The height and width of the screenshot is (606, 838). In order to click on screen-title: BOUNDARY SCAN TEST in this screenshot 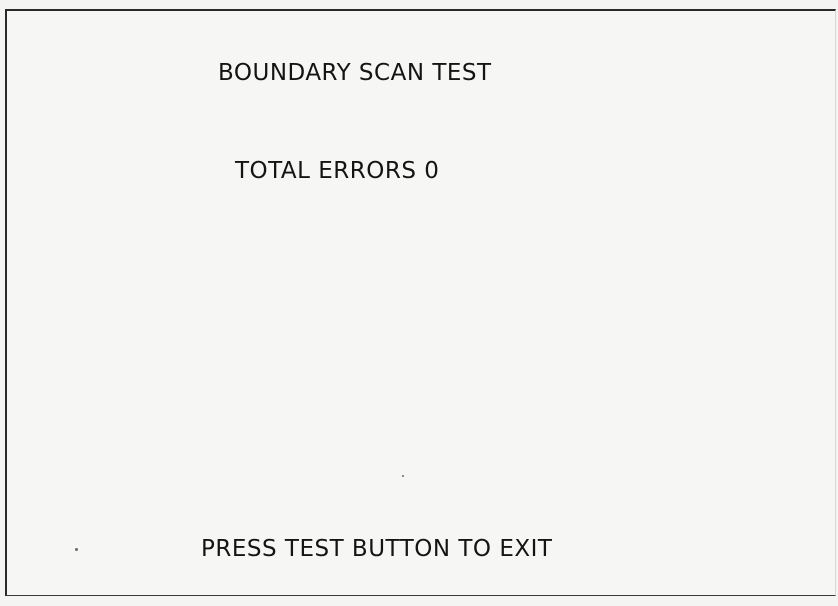, I will do `click(355, 73)`.